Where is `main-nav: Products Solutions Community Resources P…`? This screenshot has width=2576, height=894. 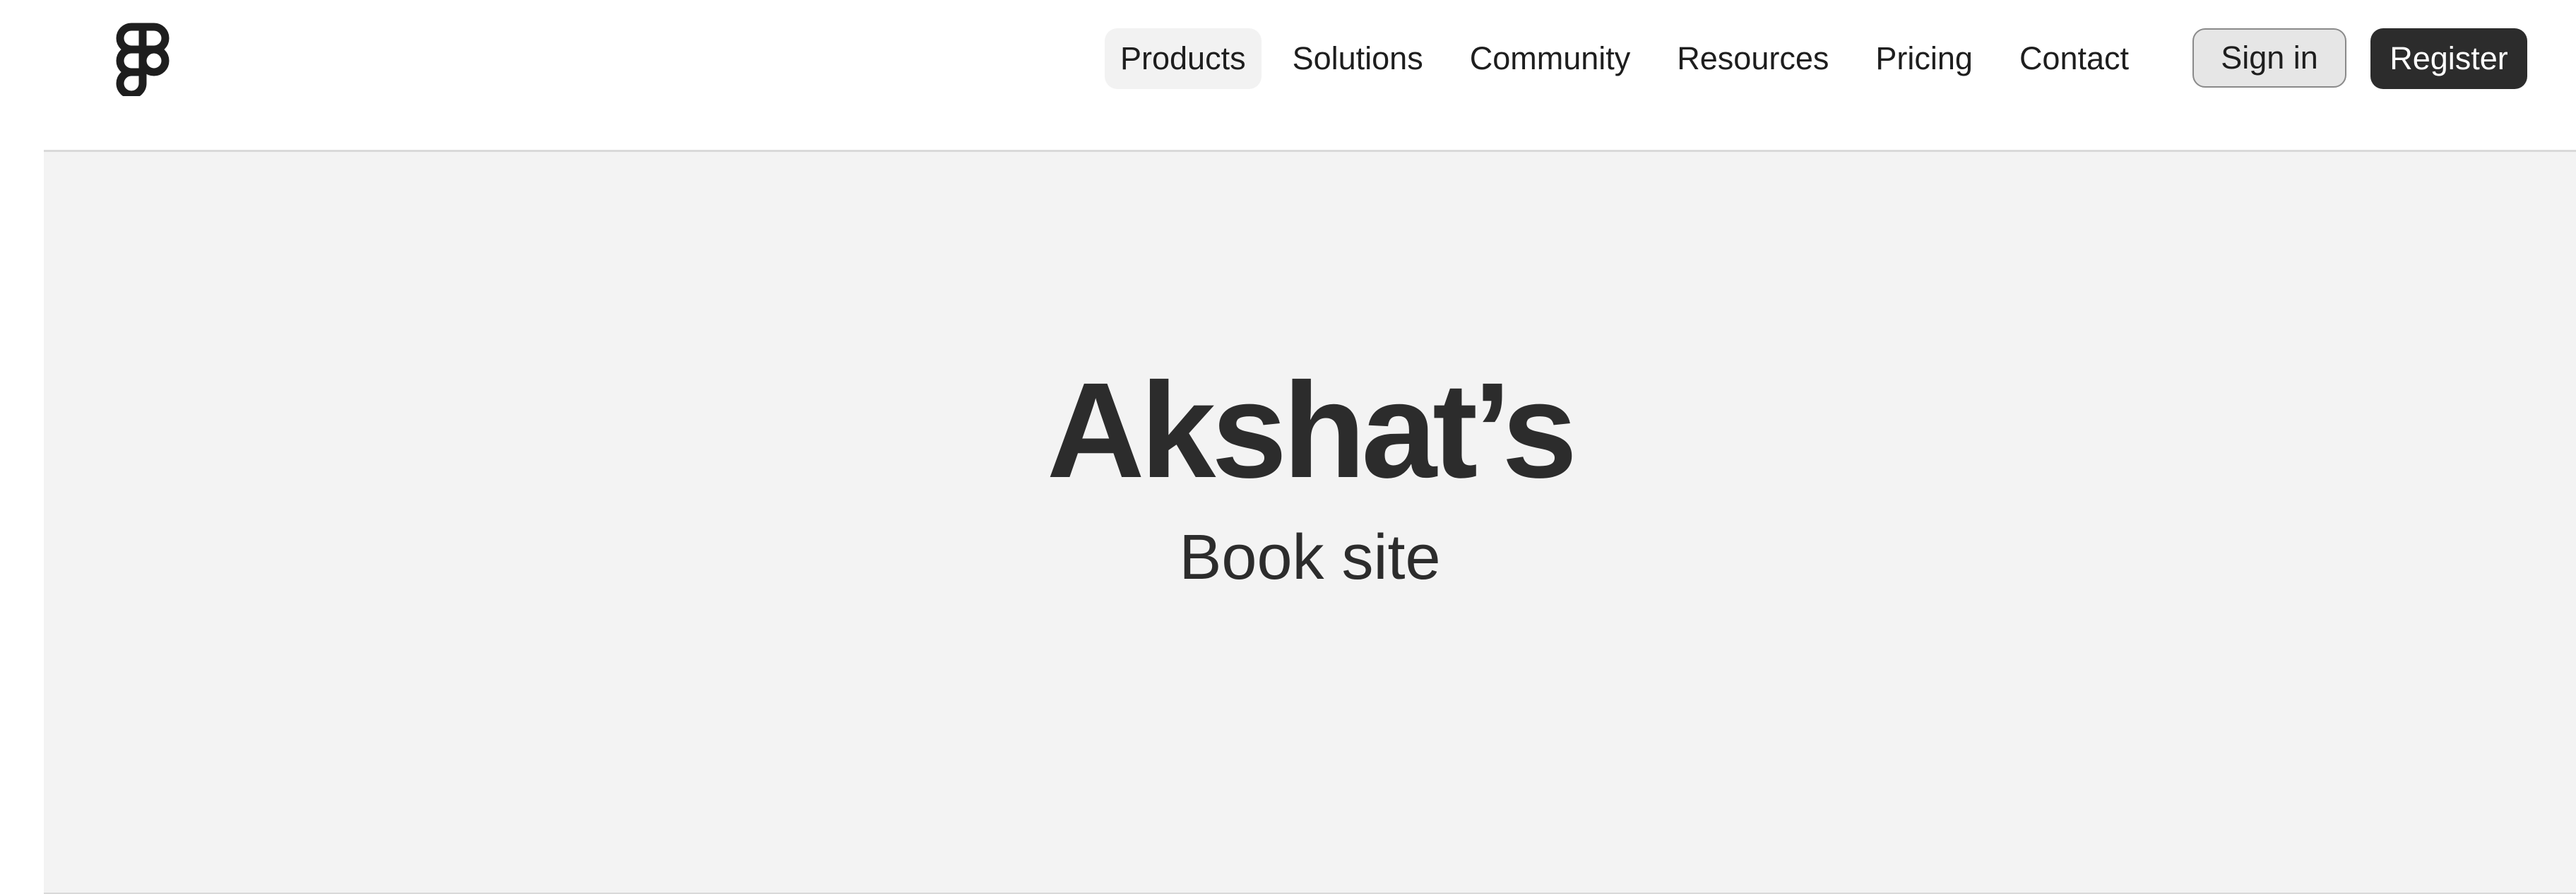 main-nav: Products Solutions Community Resources P… is located at coordinates (1632, 58).